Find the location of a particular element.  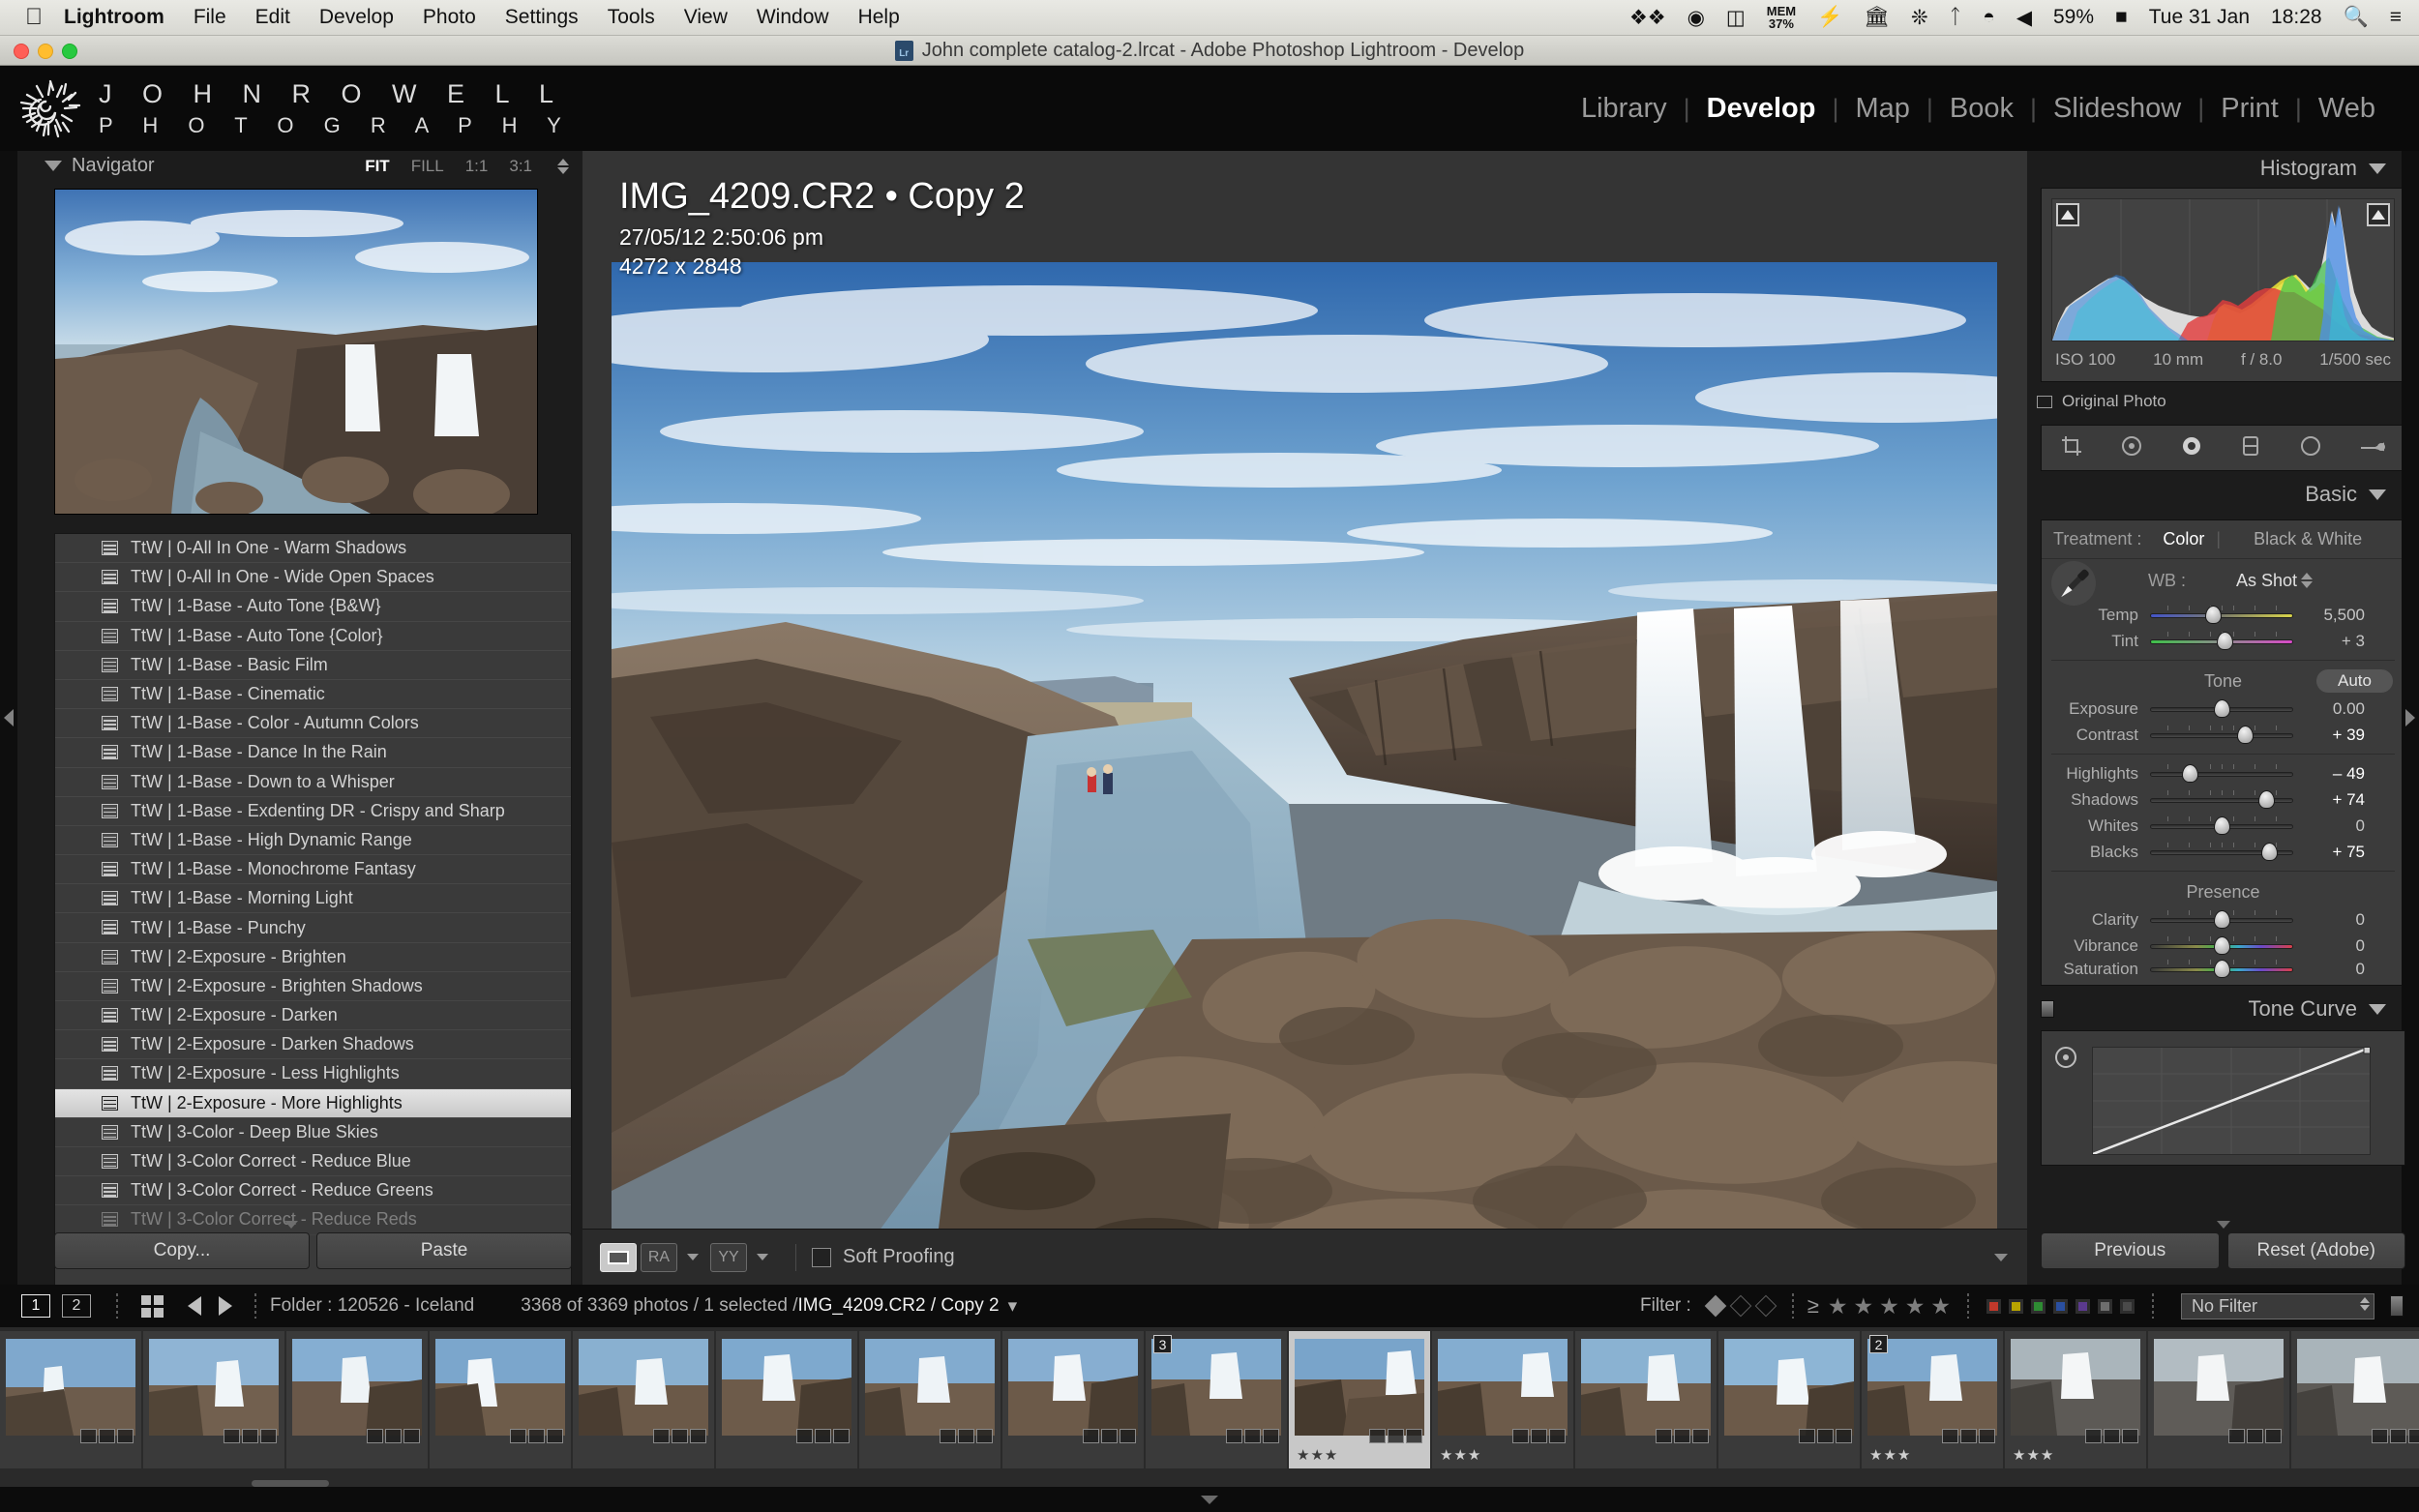

flag-rejected-icon is located at coordinates (1766, 1306).